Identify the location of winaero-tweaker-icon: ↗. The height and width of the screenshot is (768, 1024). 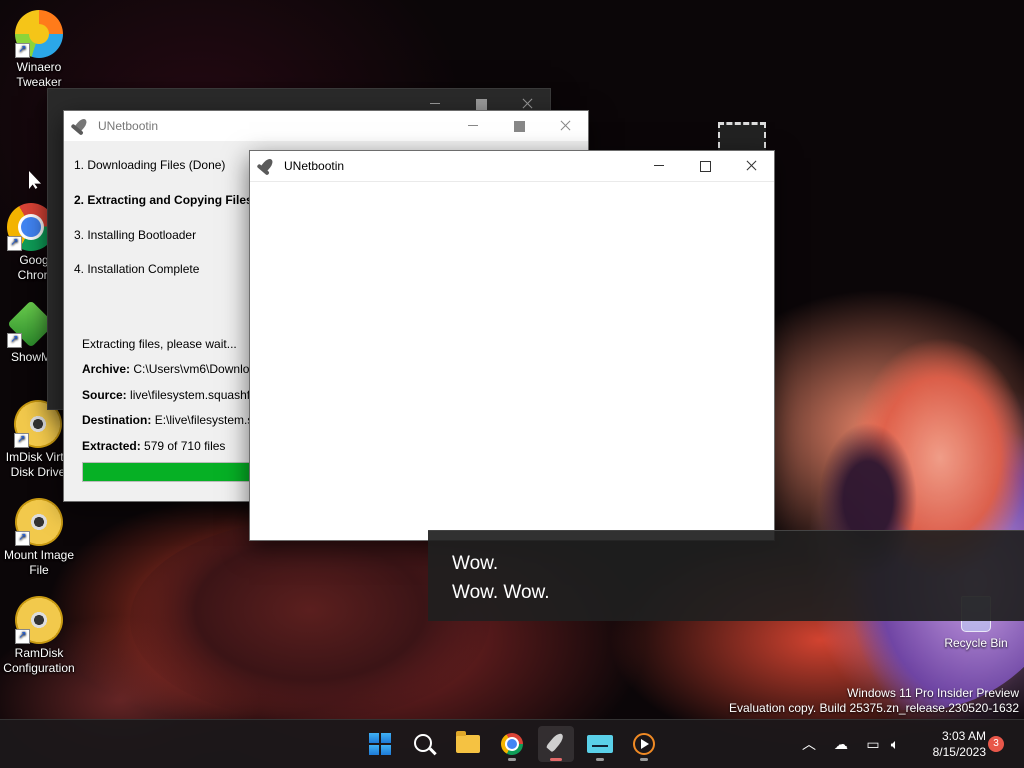
(39, 34).